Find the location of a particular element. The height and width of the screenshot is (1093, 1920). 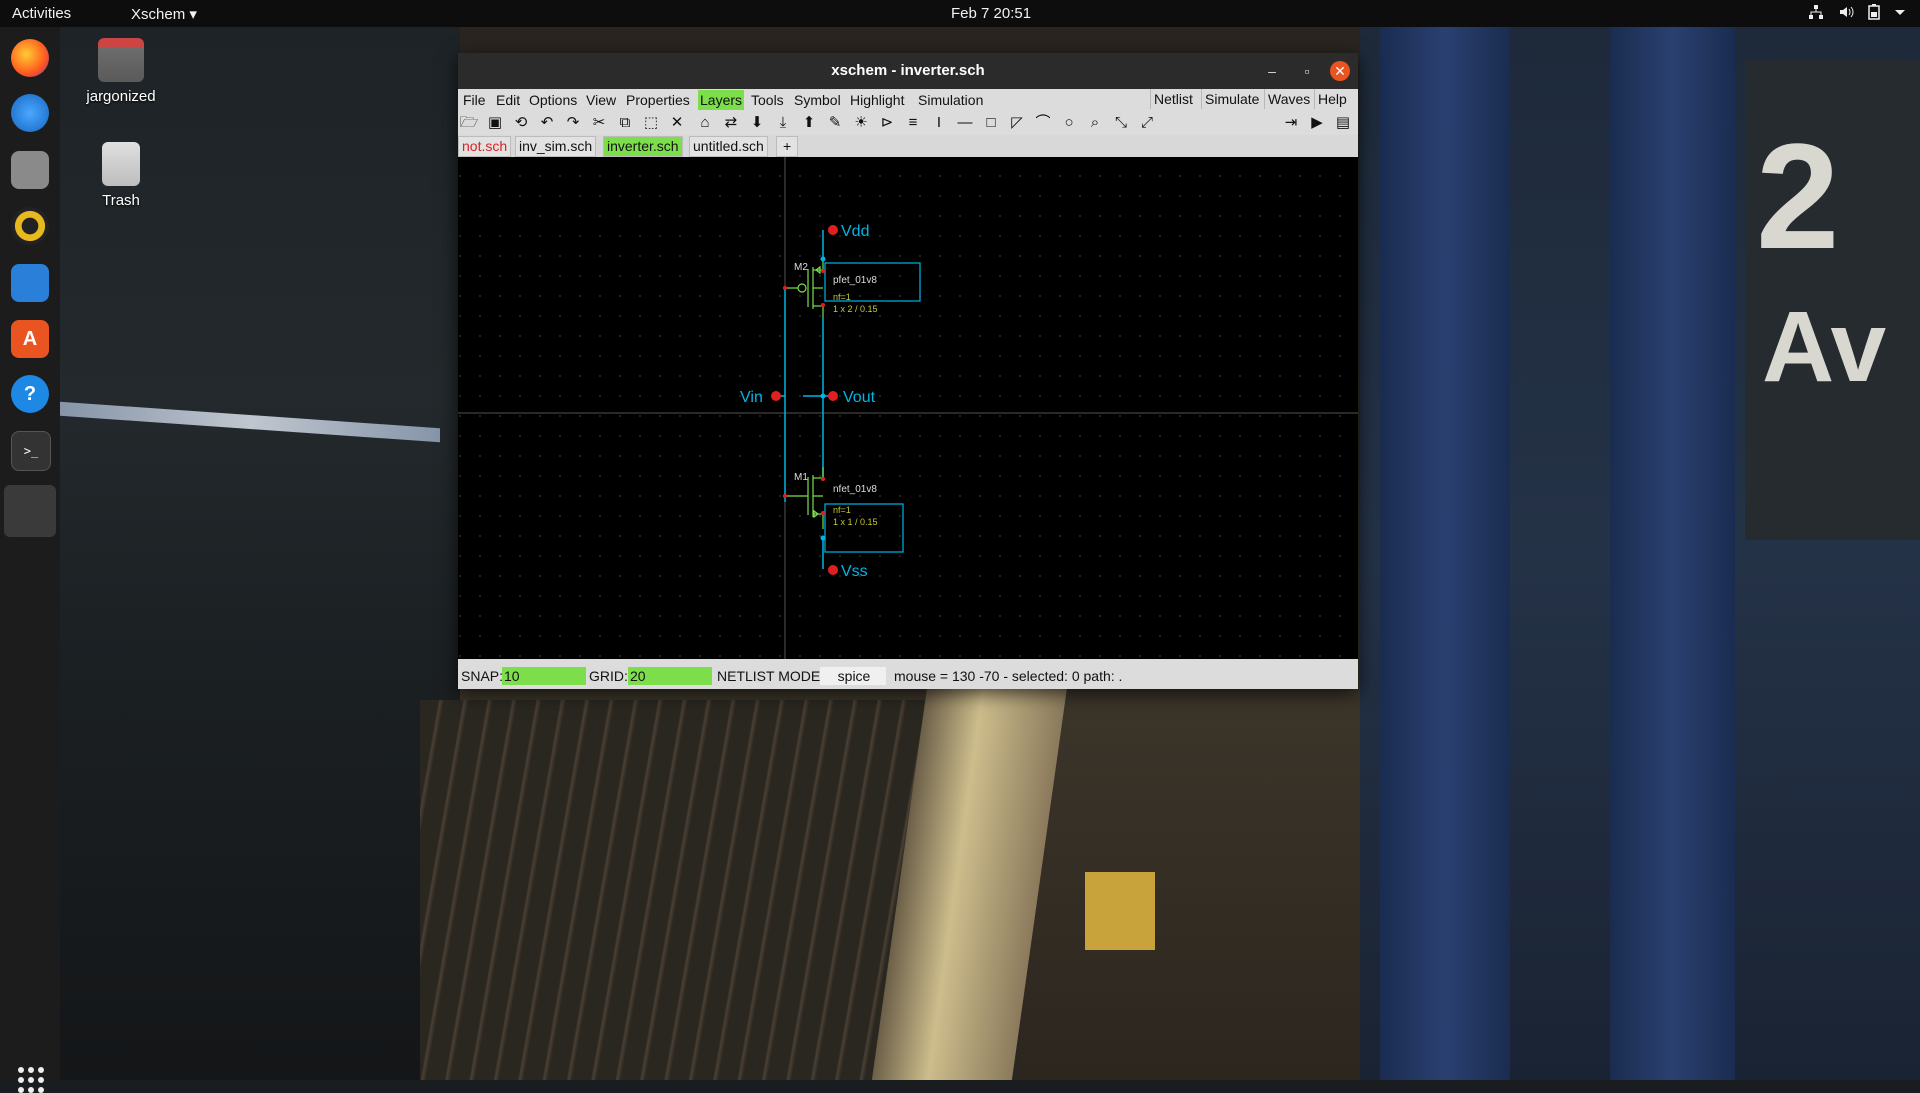

paste-icon: ⬚ is located at coordinates (651, 123).